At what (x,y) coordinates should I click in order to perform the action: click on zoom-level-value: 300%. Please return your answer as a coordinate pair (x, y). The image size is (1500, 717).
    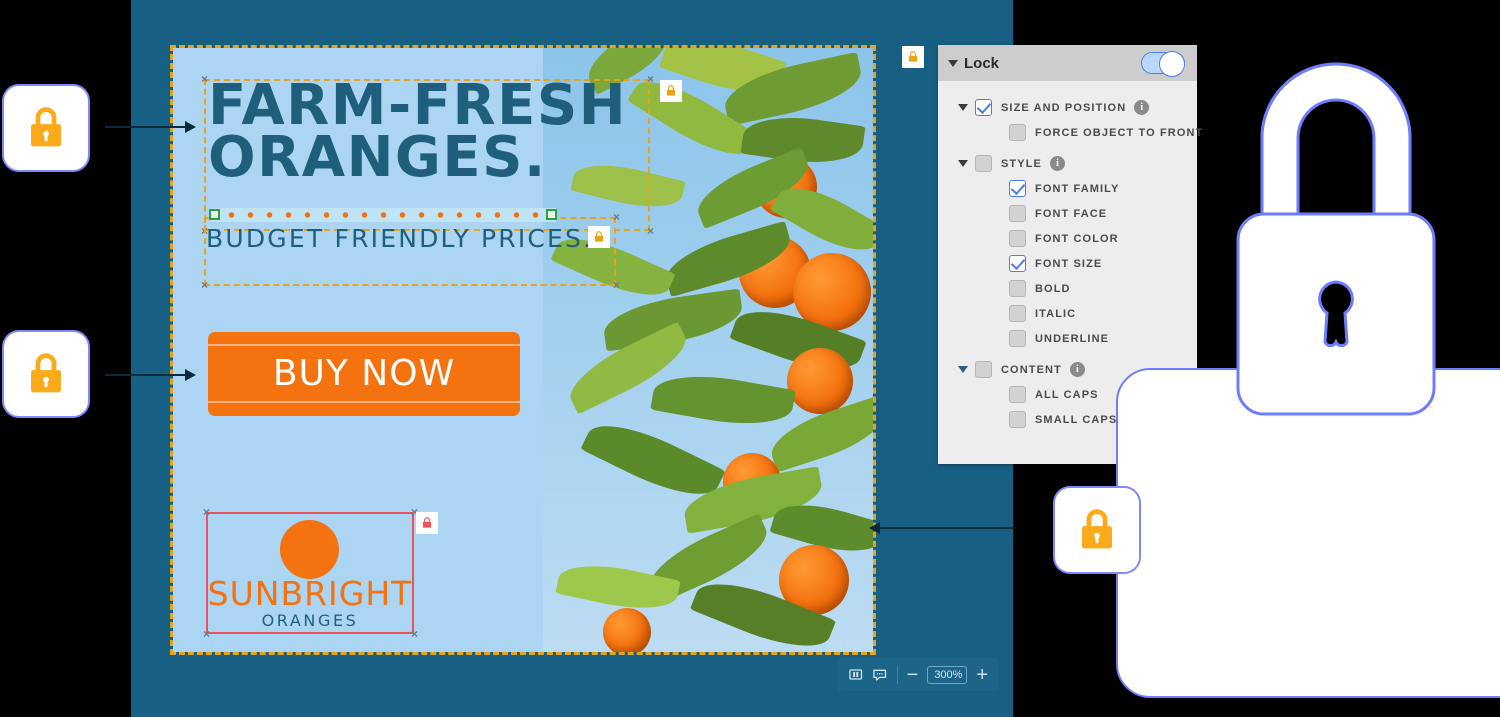
    Looking at the image, I should click on (947, 674).